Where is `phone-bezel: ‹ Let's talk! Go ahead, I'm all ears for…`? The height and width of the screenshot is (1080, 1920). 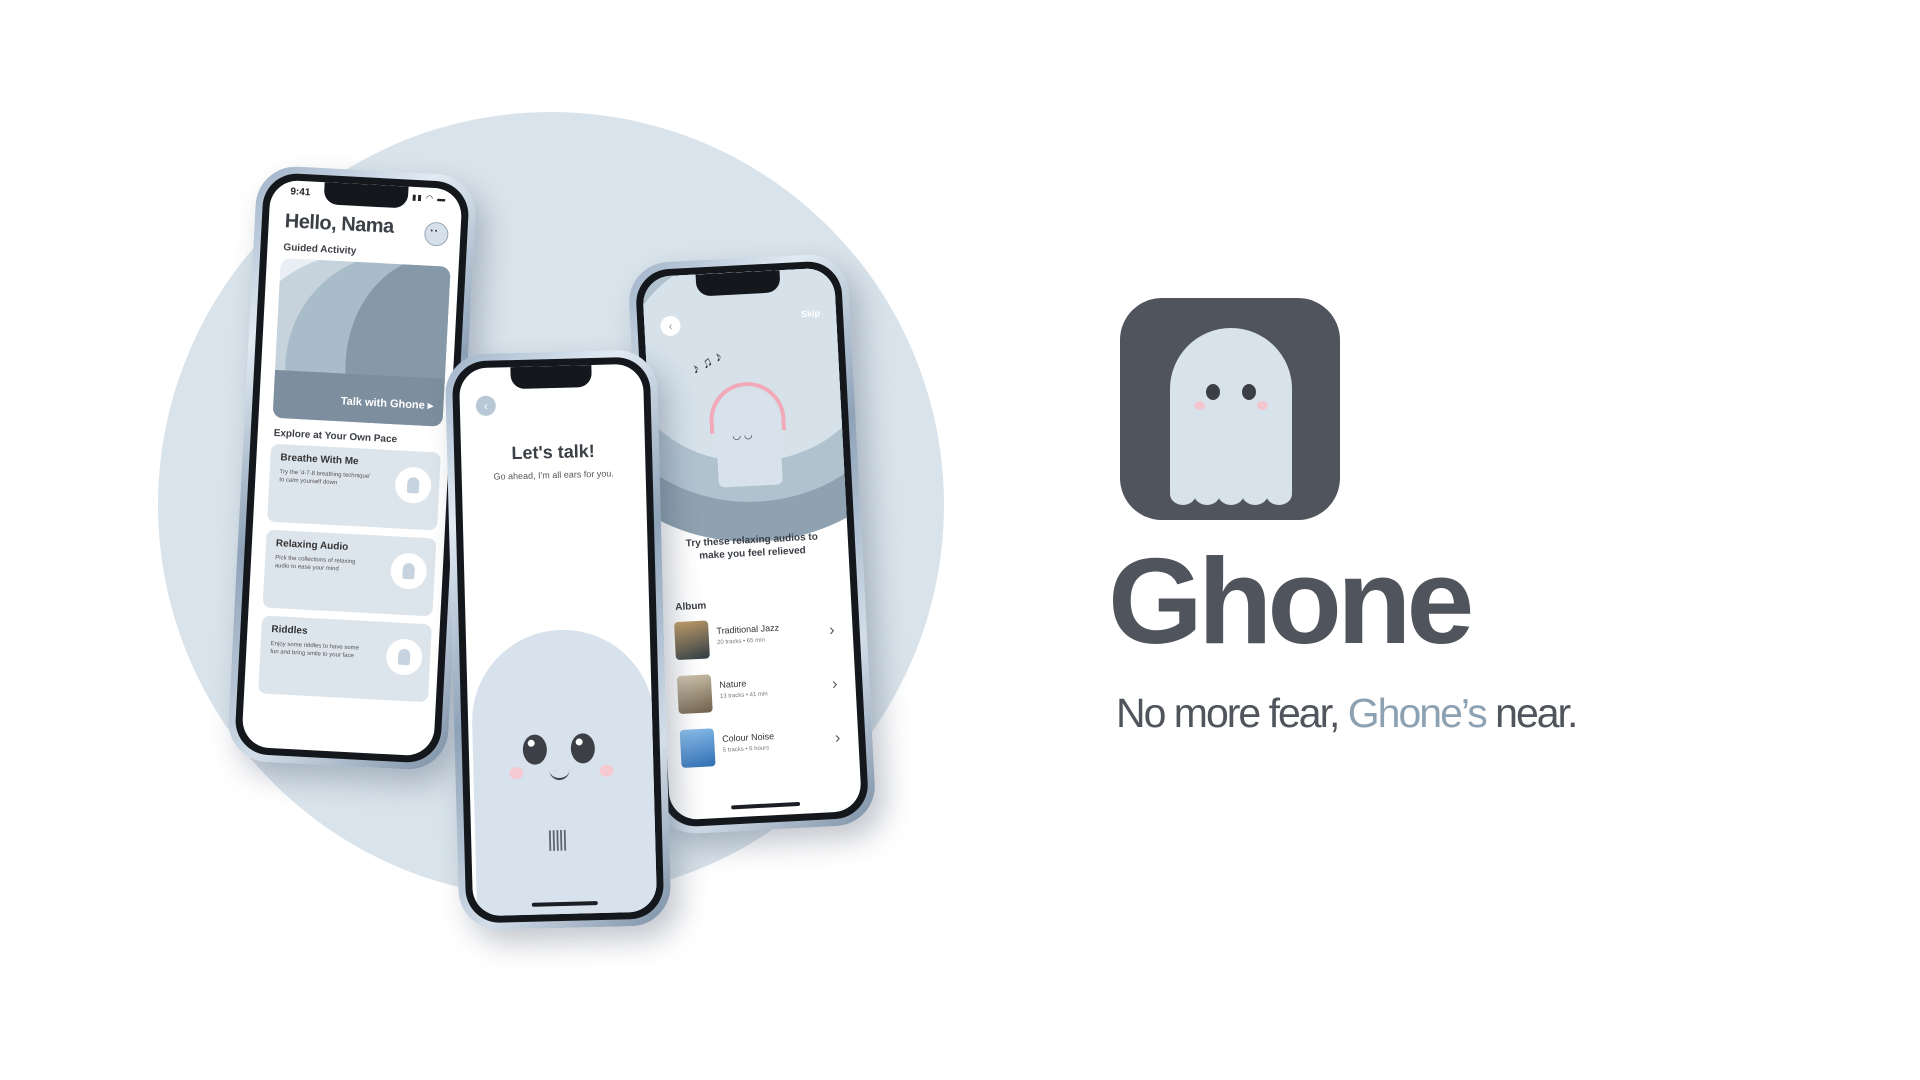
phone-bezel: ‹ Let's talk! Go ahead, I'm all ears for… is located at coordinates (558, 640).